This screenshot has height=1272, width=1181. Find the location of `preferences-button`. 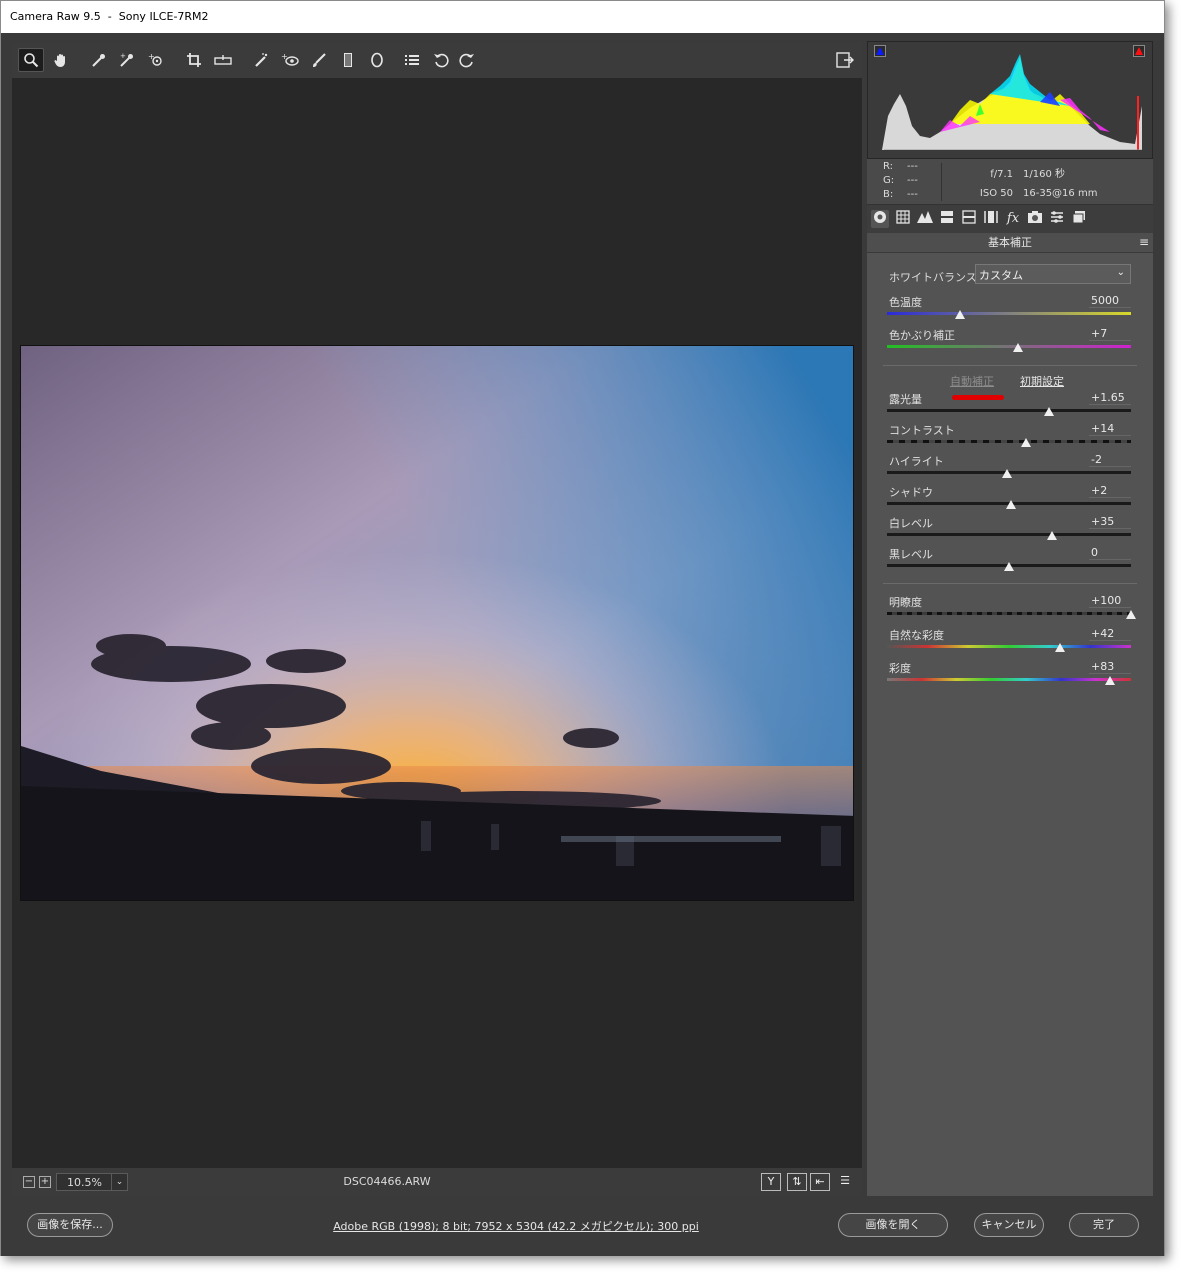

preferences-button is located at coordinates (412, 60).